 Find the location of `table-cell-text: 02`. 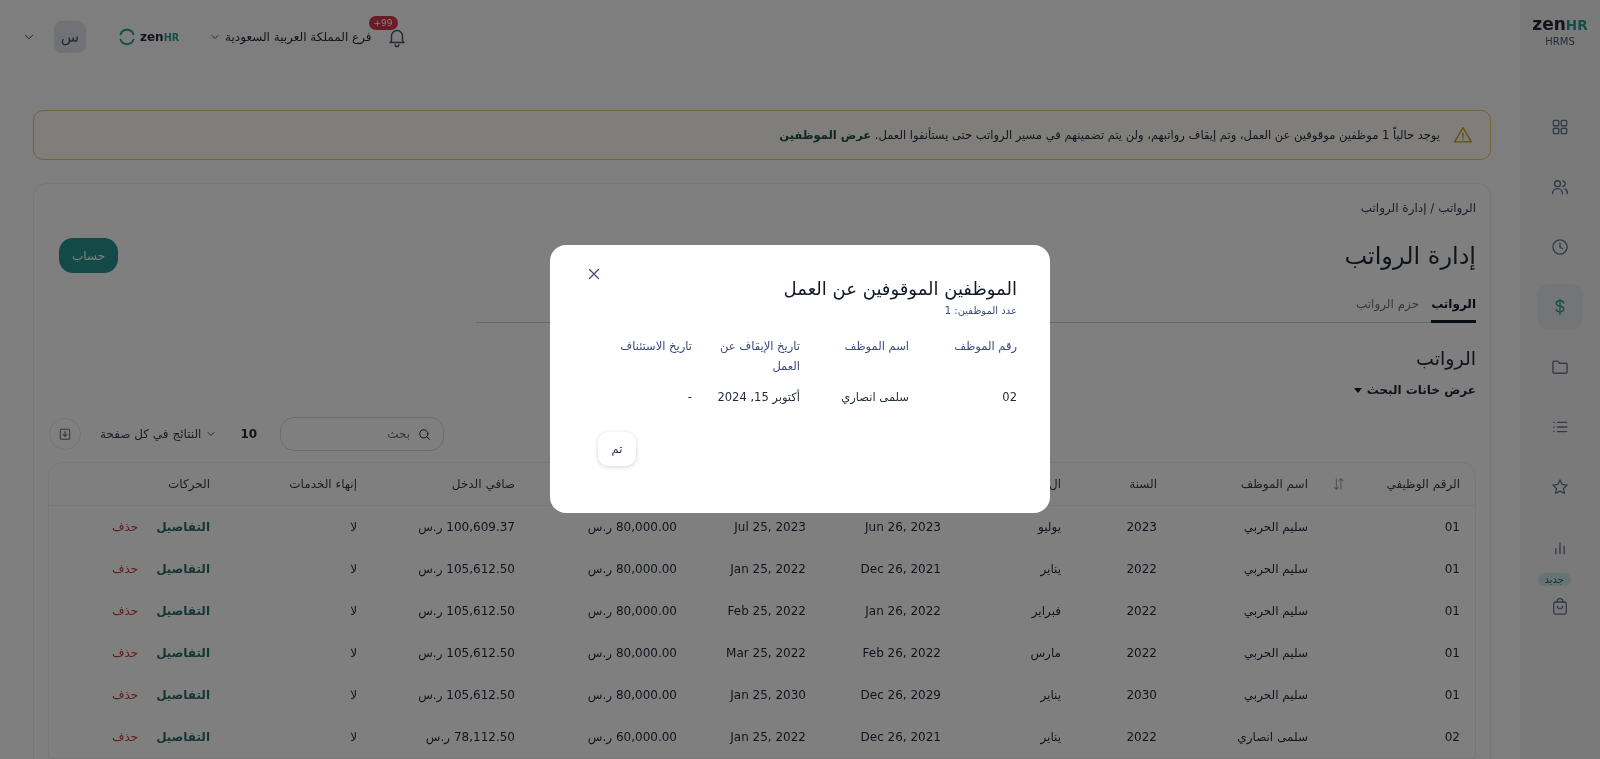

table-cell-text: 02 is located at coordinates (1009, 397).